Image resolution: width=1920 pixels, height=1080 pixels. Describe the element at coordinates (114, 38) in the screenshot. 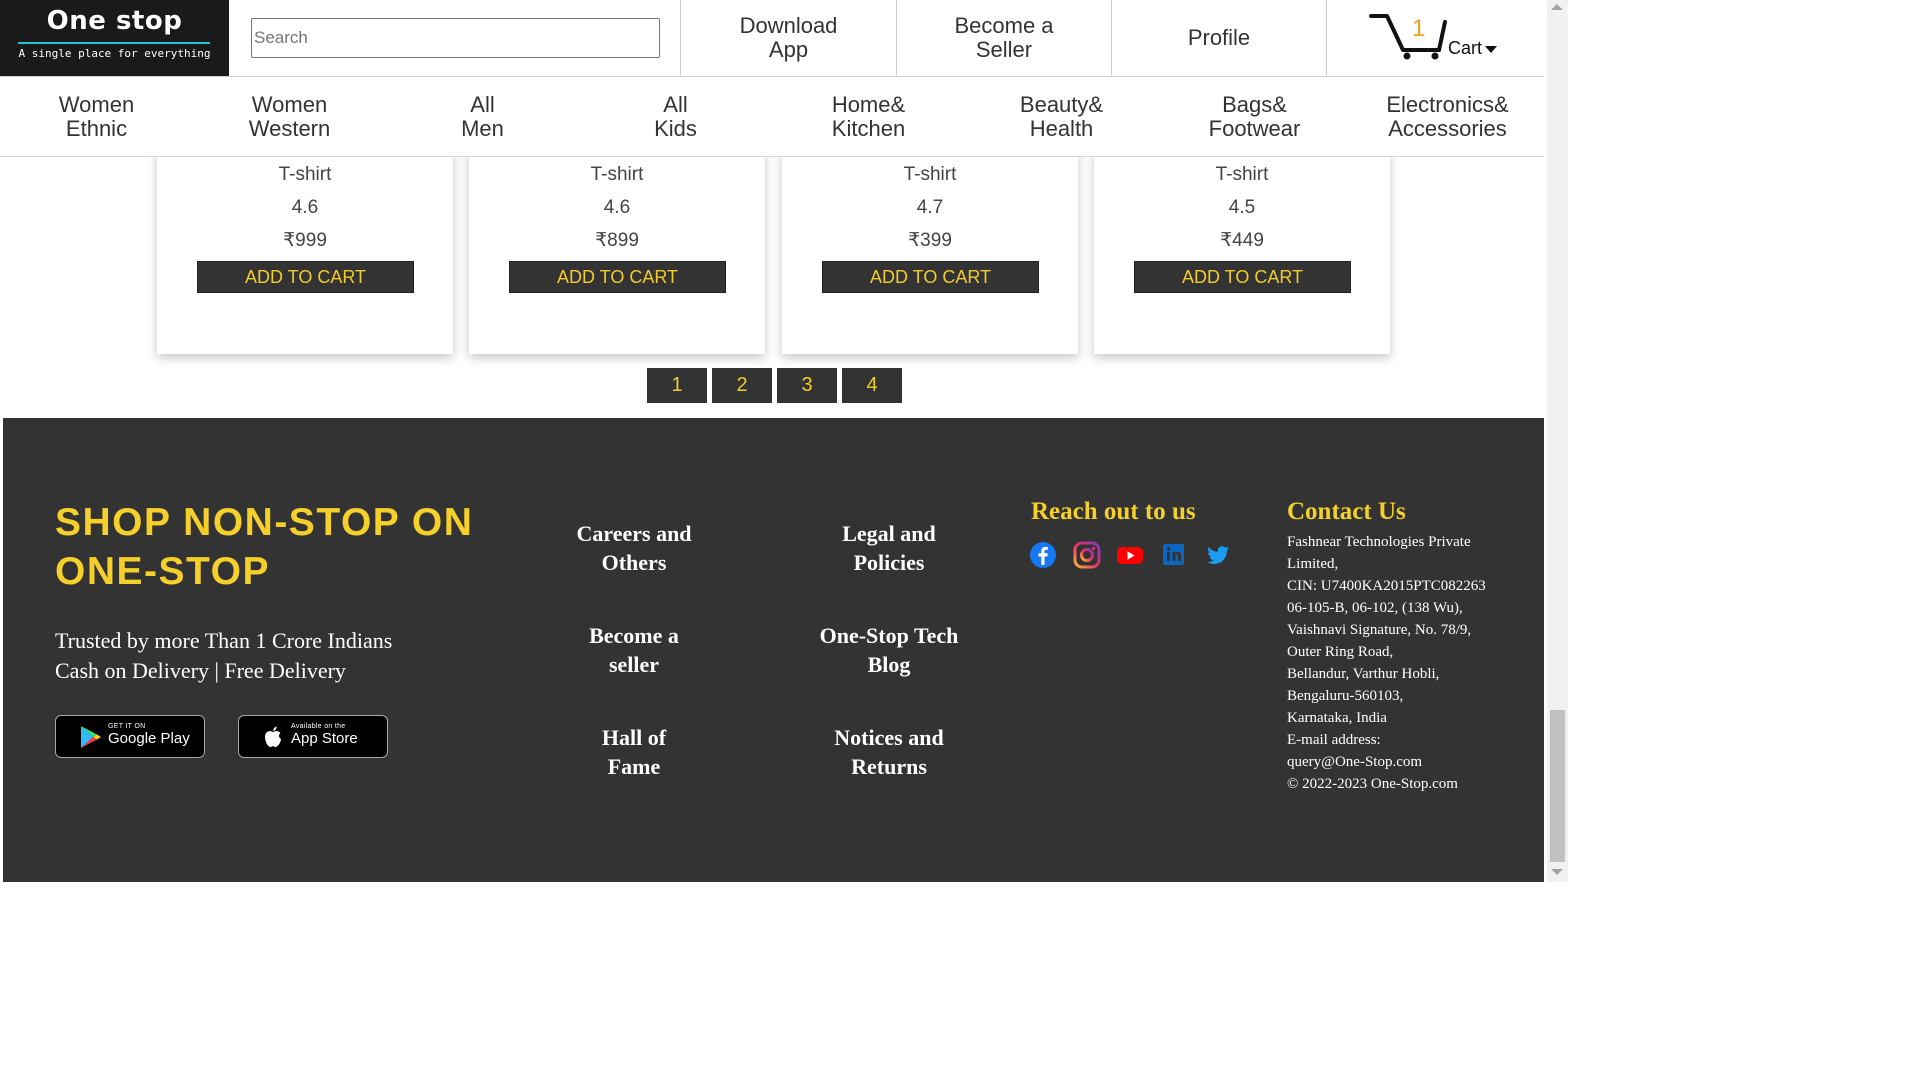

I see `site-logo: One stop A single place for everything` at that location.